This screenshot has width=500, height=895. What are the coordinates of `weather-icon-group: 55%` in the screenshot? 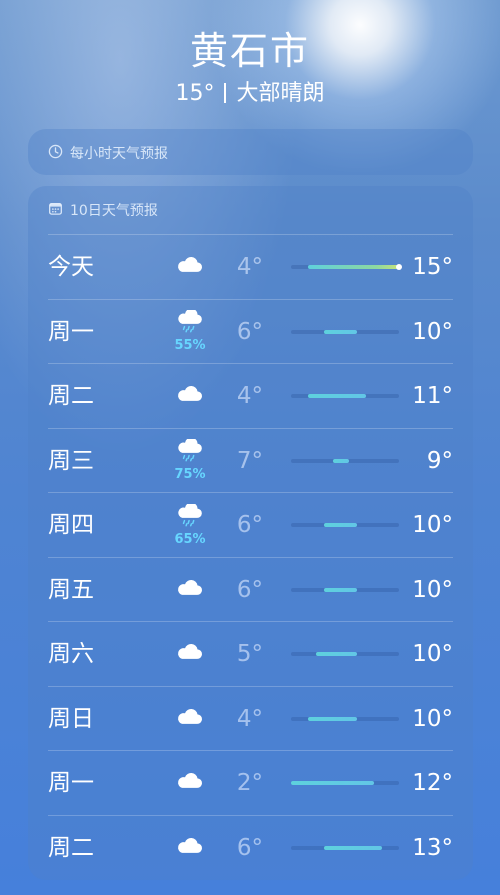 It's located at (190, 332).